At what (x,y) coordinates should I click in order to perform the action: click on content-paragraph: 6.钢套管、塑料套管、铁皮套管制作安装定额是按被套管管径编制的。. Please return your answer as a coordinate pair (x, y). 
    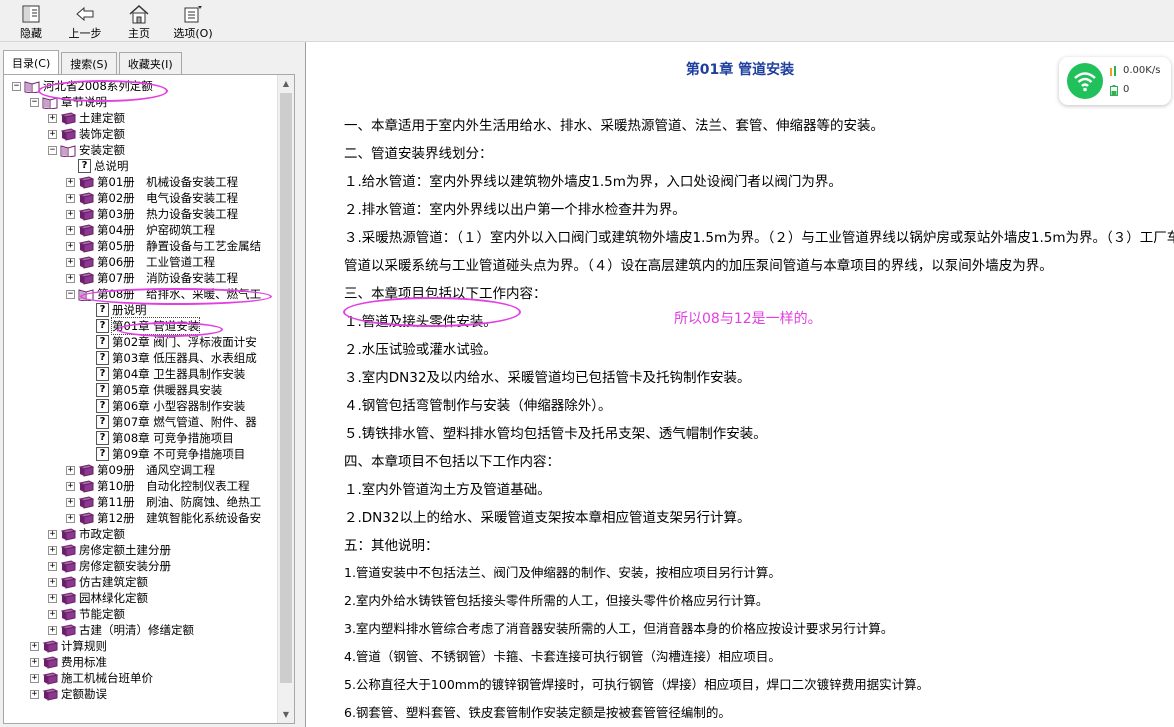
    Looking at the image, I should click on (537, 712).